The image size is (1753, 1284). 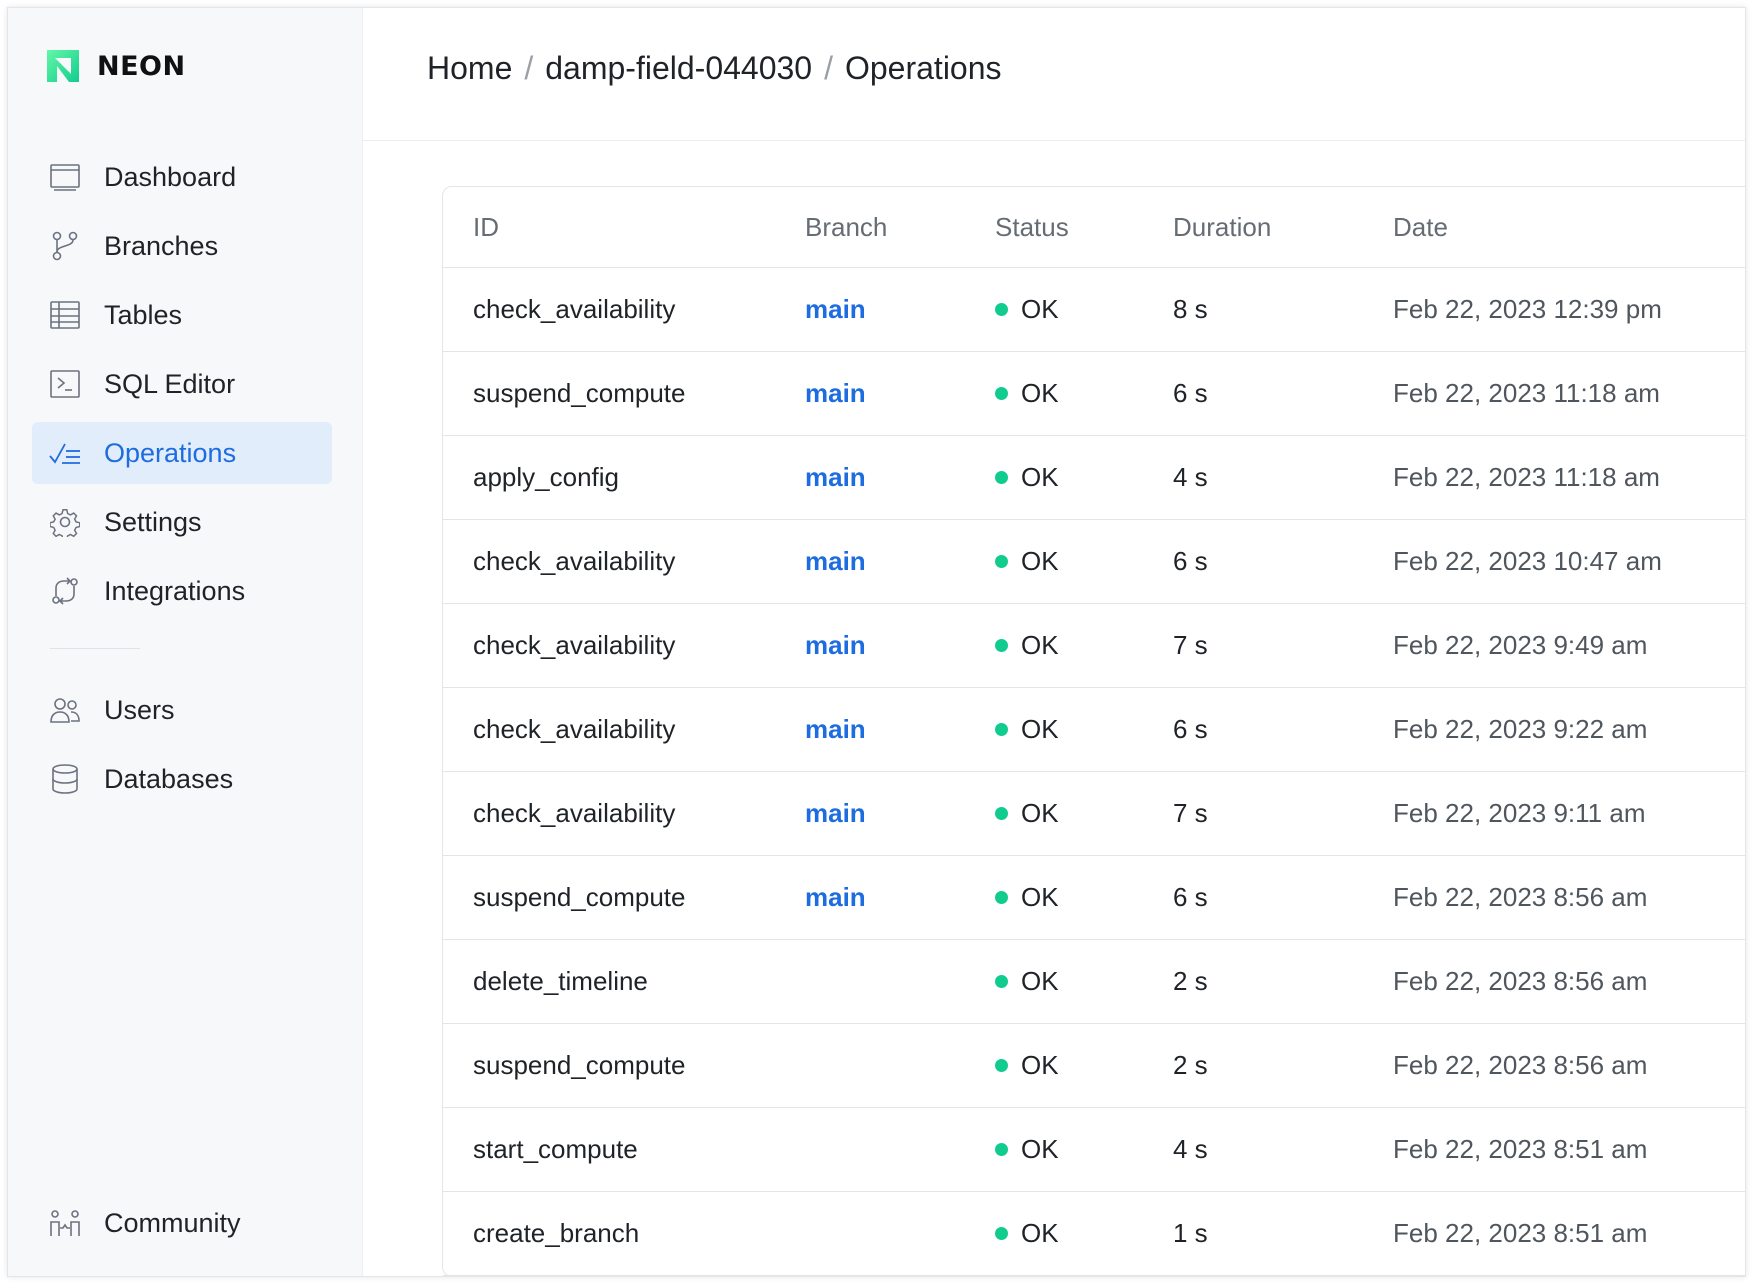 What do you see at coordinates (169, 778) in the screenshot?
I see `sidebar-item-label: Databases` at bounding box center [169, 778].